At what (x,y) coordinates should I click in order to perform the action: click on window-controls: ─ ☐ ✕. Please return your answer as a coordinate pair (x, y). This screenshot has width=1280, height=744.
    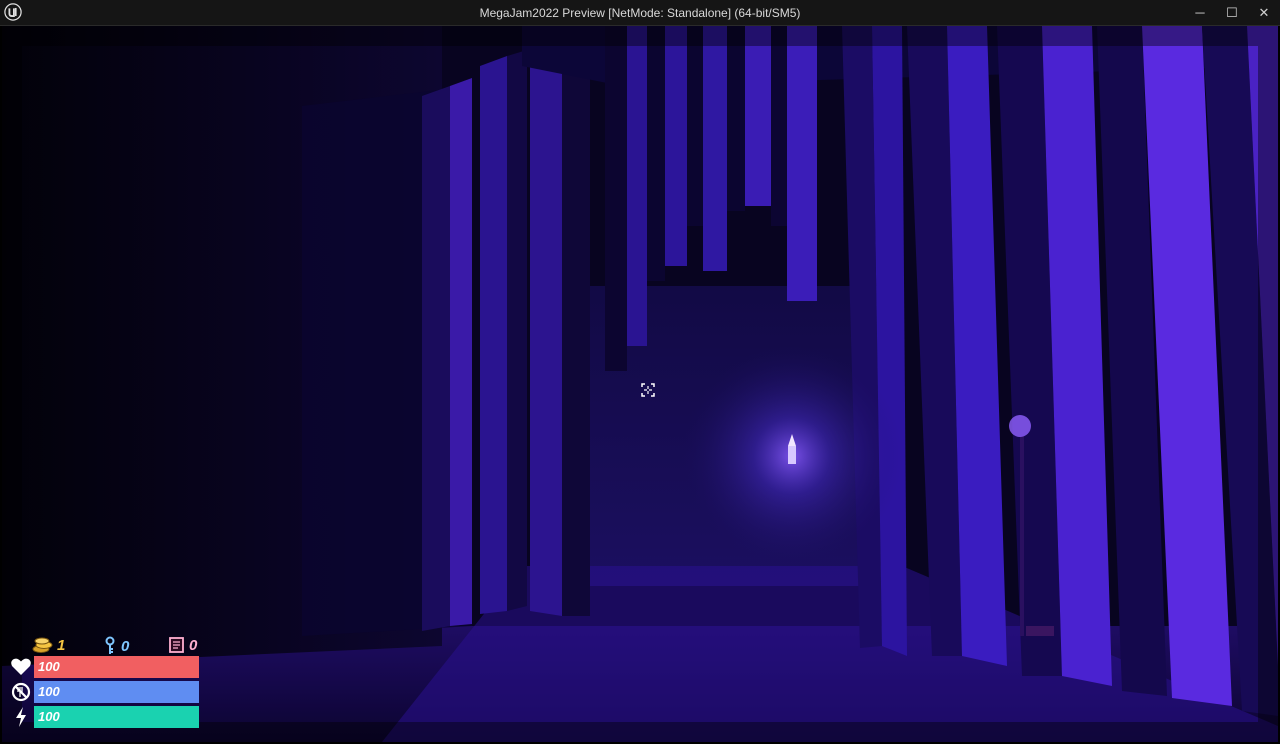
    Looking at the image, I should click on (1232, 12).